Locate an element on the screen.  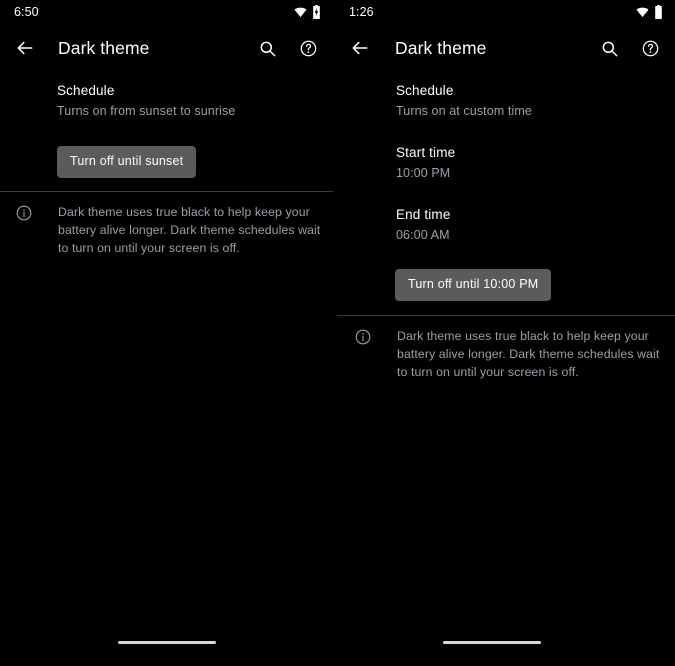
status-bar: 6:50 is located at coordinates (166, 12).